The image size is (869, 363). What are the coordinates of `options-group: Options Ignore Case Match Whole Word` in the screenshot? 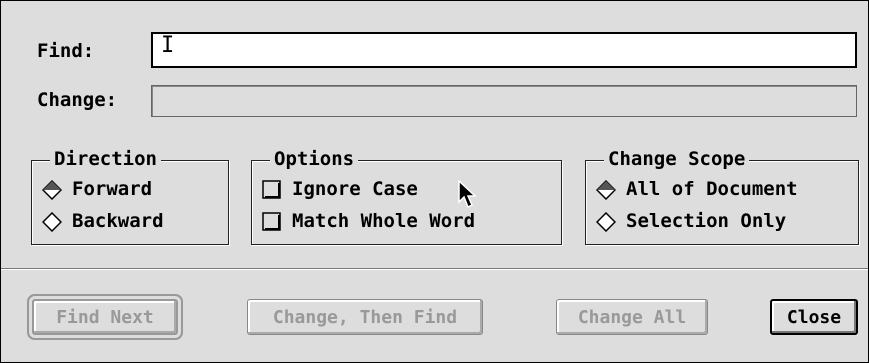 It's located at (406, 196).